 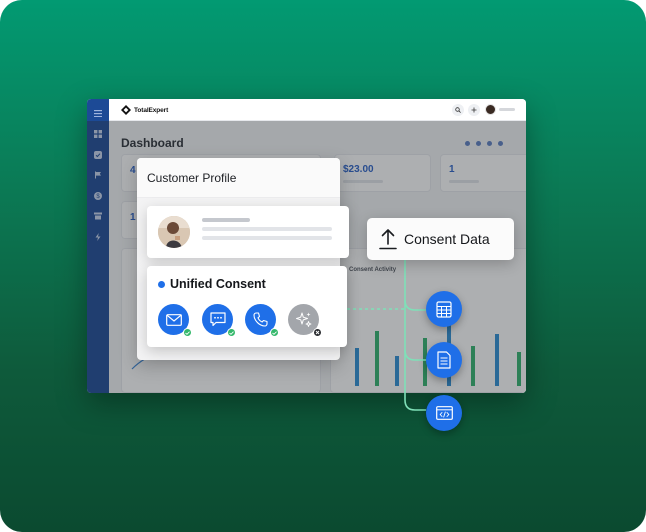 What do you see at coordinates (447, 239) in the screenshot?
I see `consent-data-label: Consent Data` at bounding box center [447, 239].